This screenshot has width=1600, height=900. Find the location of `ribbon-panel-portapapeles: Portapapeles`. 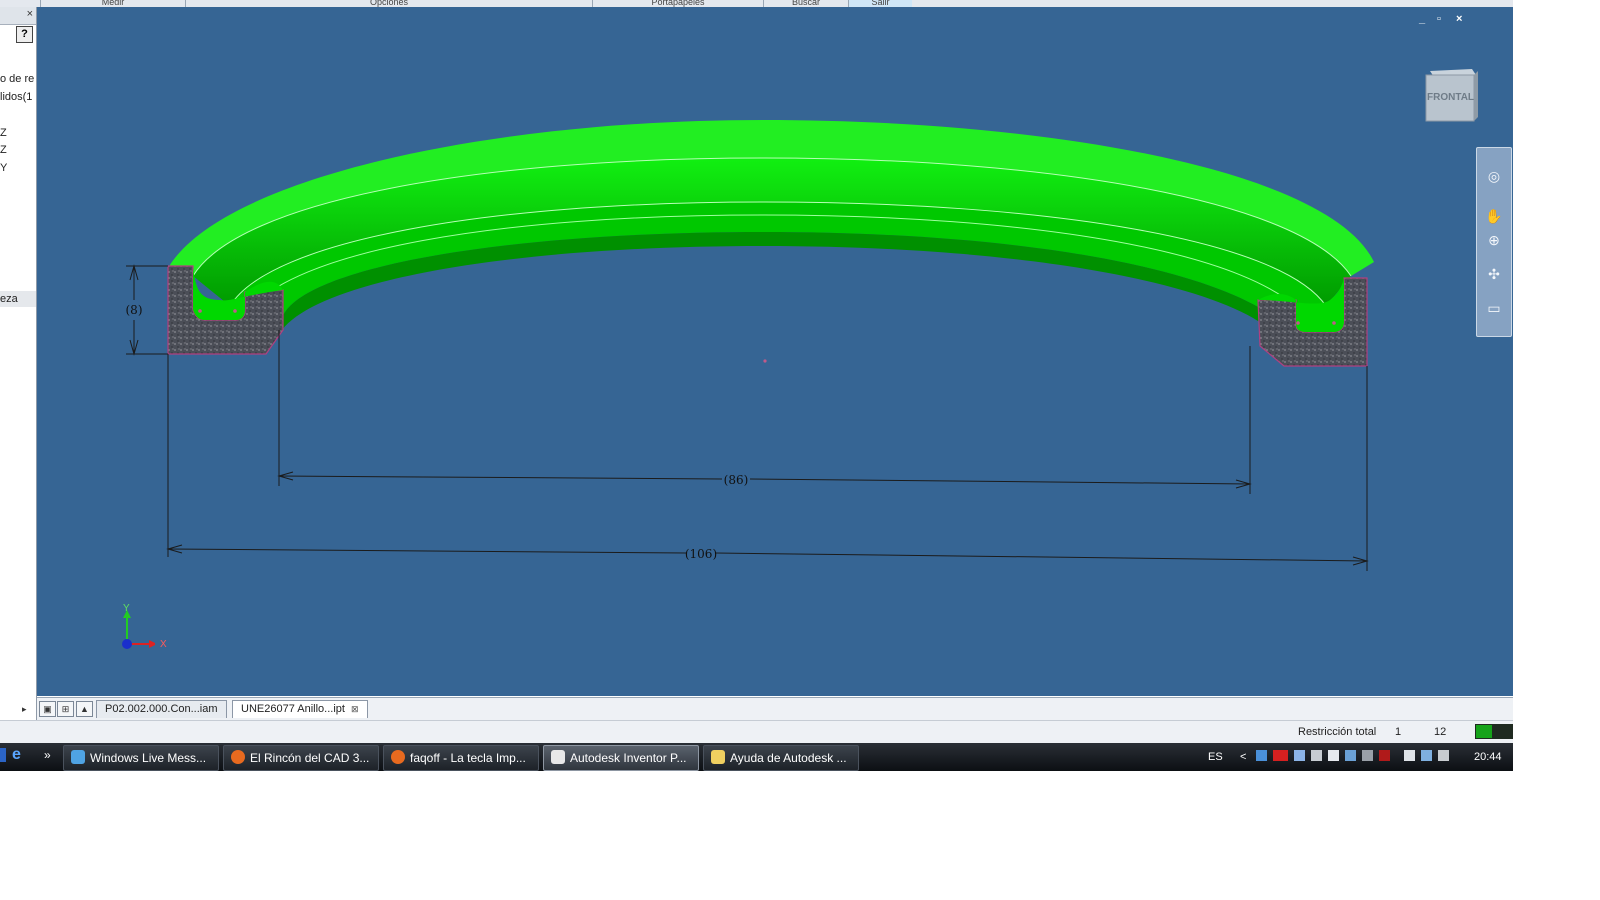

ribbon-panel-portapapeles: Portapapeles is located at coordinates (677, 3).